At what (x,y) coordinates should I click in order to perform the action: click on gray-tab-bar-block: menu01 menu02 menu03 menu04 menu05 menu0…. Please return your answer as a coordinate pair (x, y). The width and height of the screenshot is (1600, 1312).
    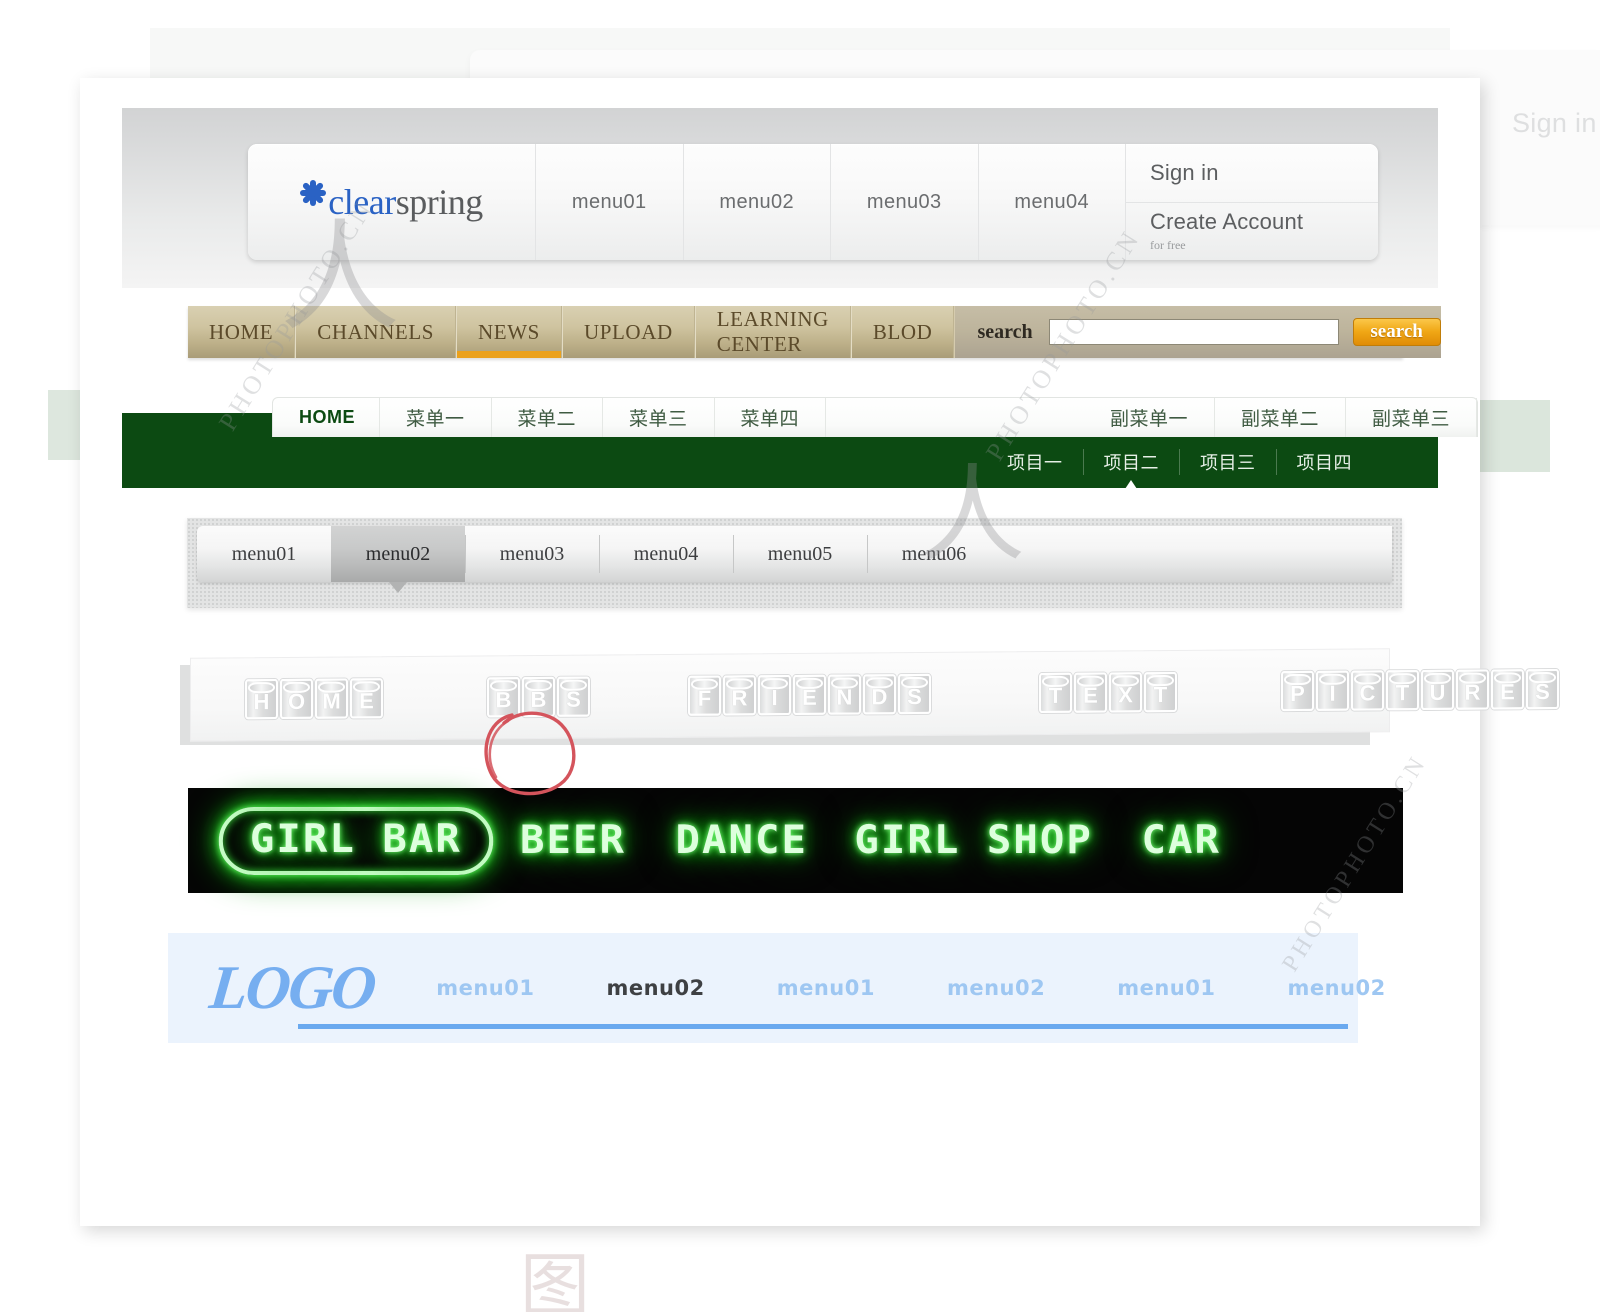
    Looking at the image, I should click on (794, 563).